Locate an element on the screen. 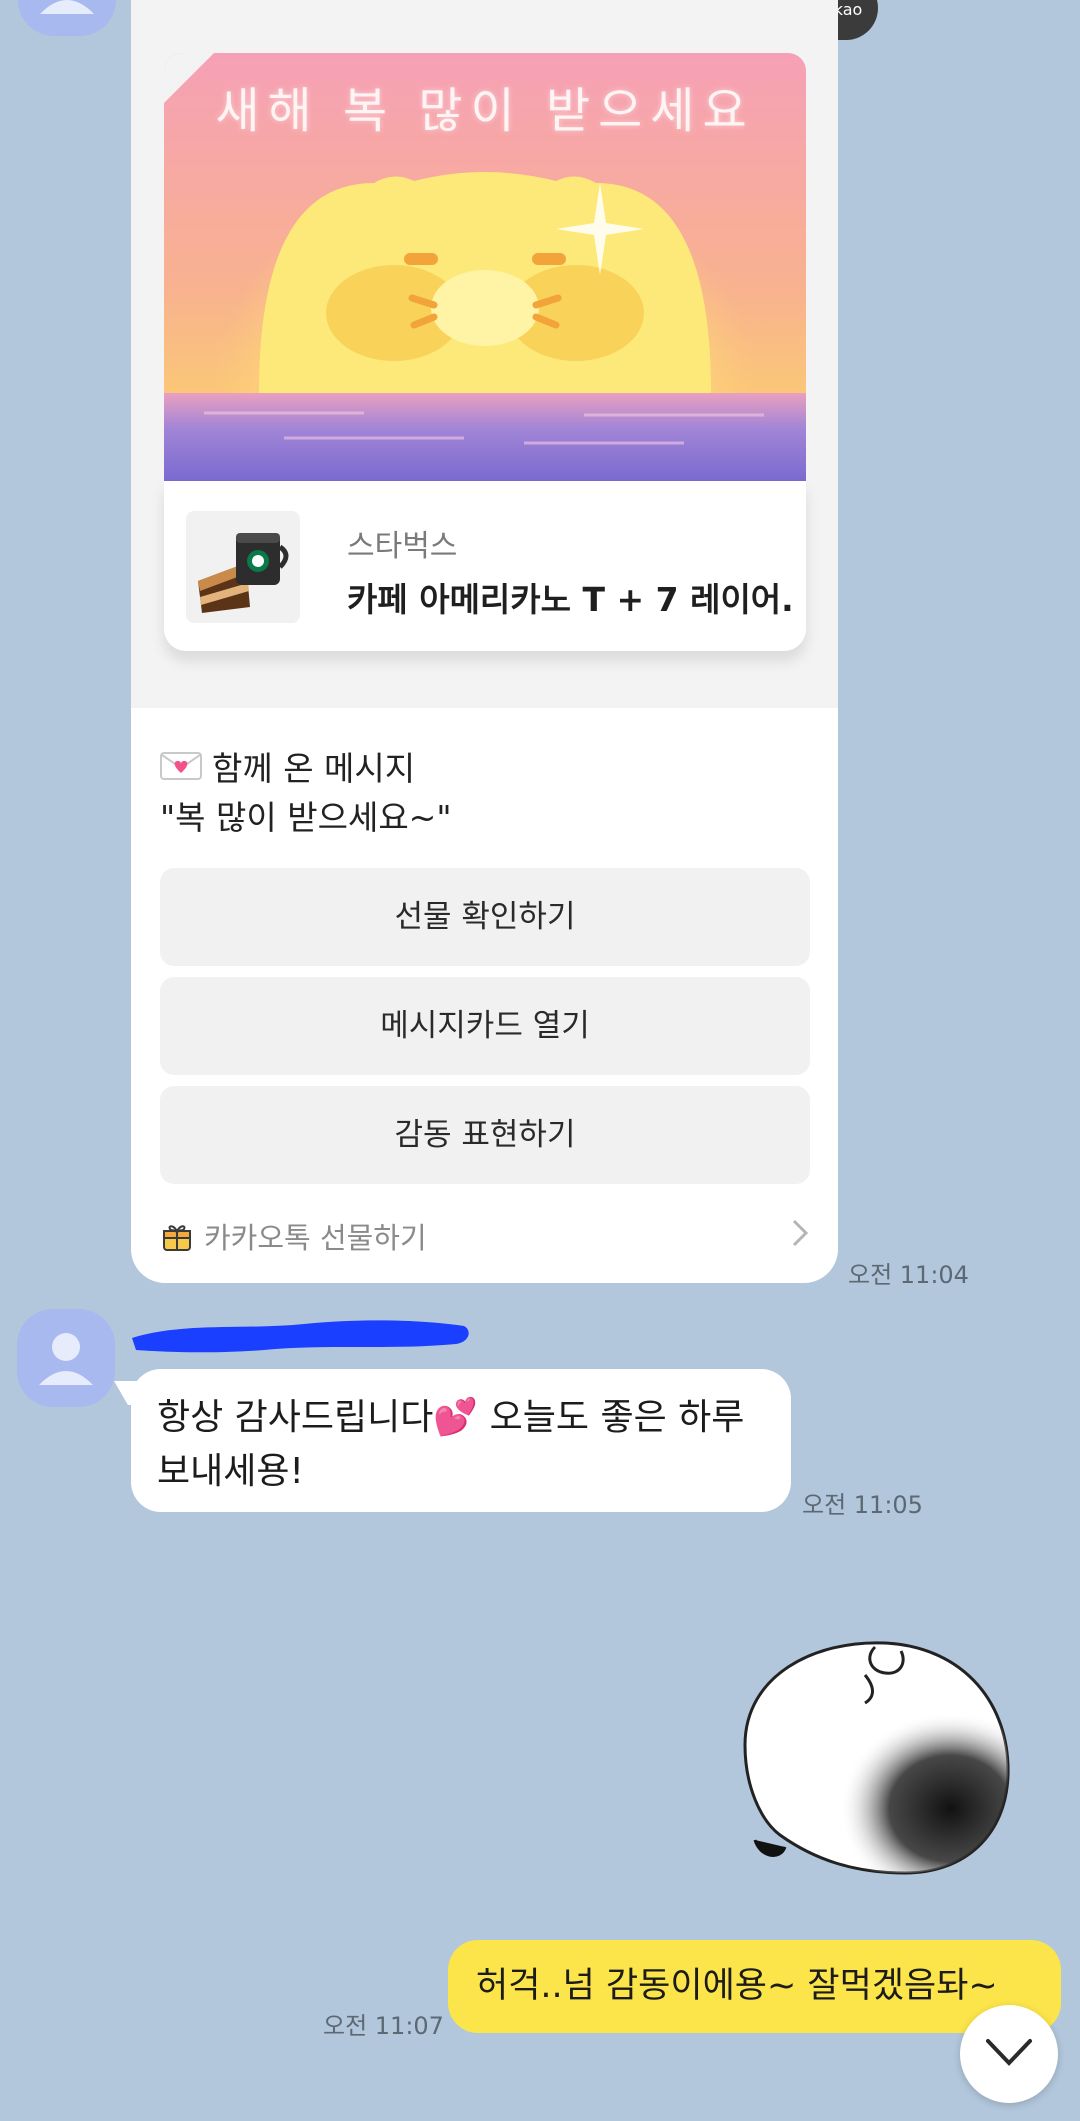 Image resolution: width=1080 pixels, height=2121 pixels. message-label-row: 함께 온 메시지 is located at coordinates (287, 766).